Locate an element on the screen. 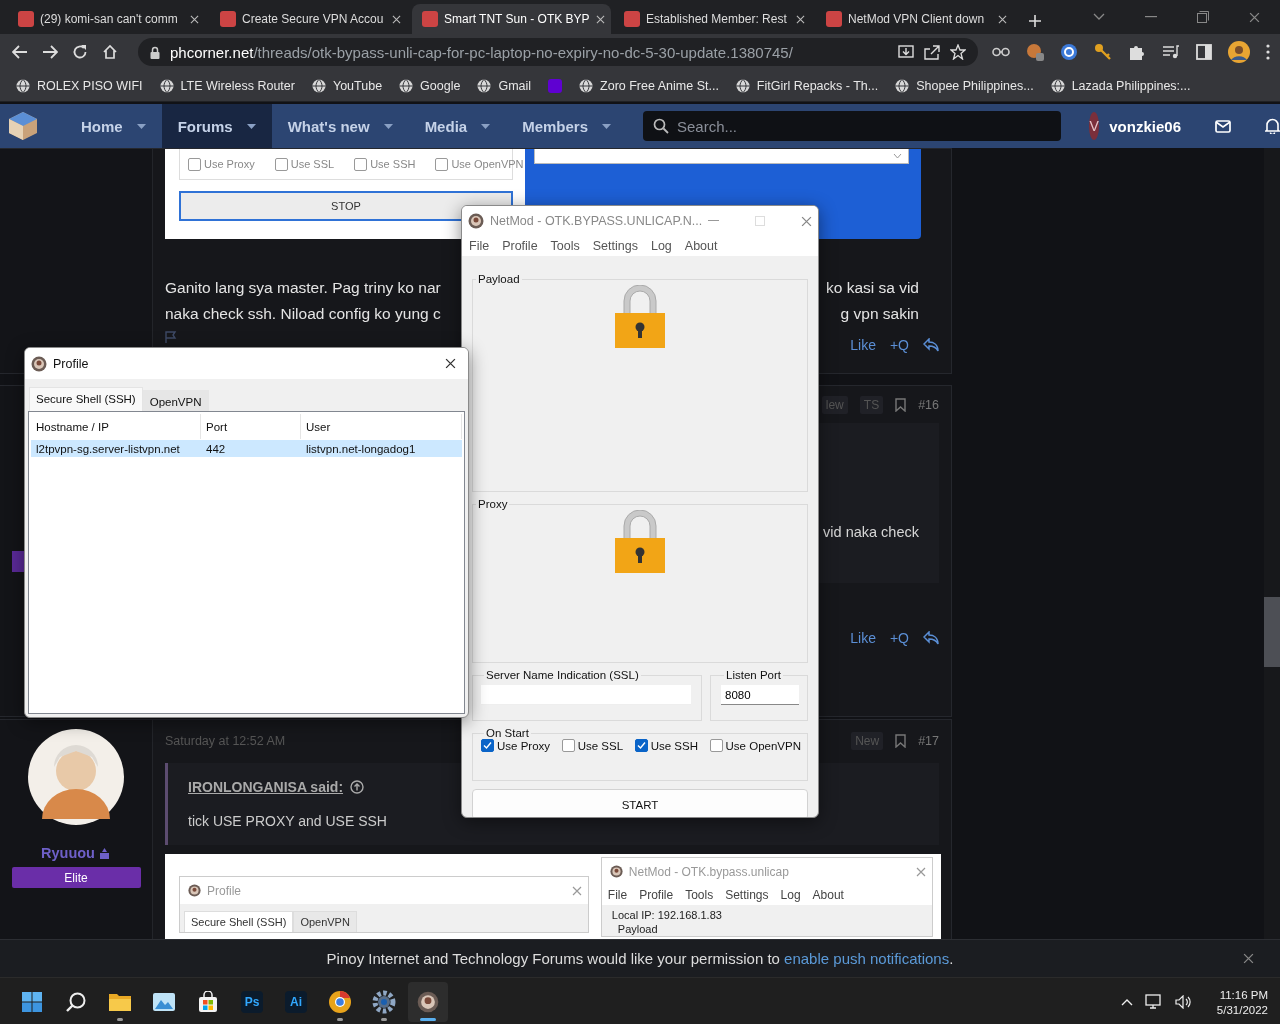 This screenshot has width=1280, height=1024. browser-tab: NetMod VPN Client down is located at coordinates (915, 19).